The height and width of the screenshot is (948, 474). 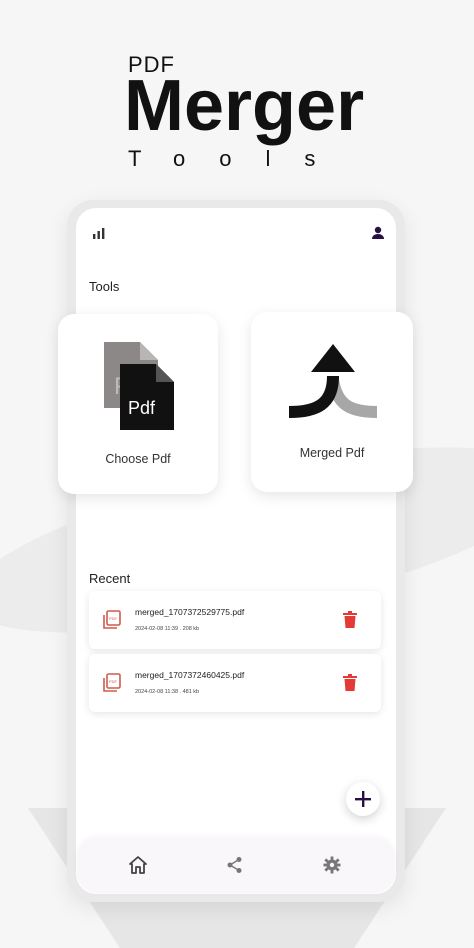 I want to click on bottom-navigation, so click(x=236, y=865).